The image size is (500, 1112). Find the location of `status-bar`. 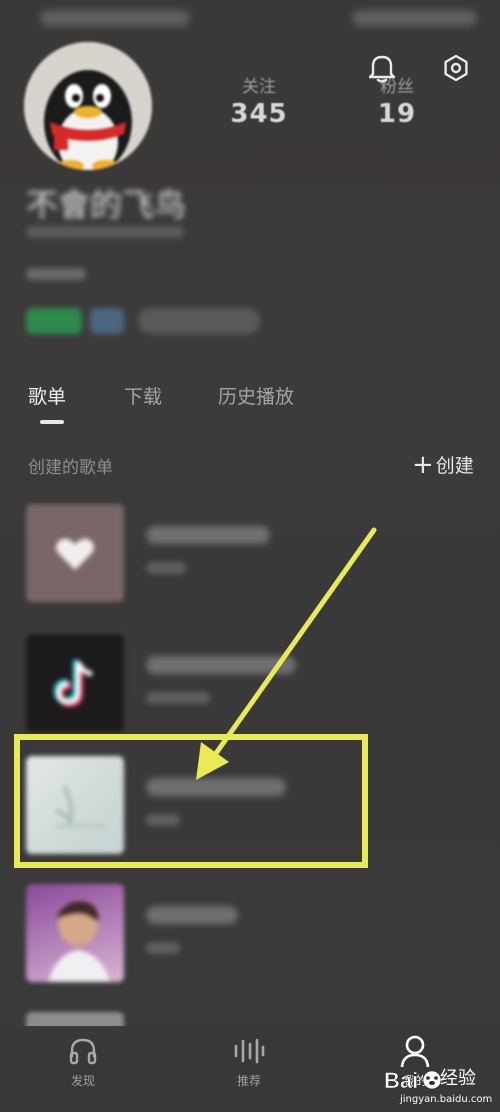

status-bar is located at coordinates (250, 20).